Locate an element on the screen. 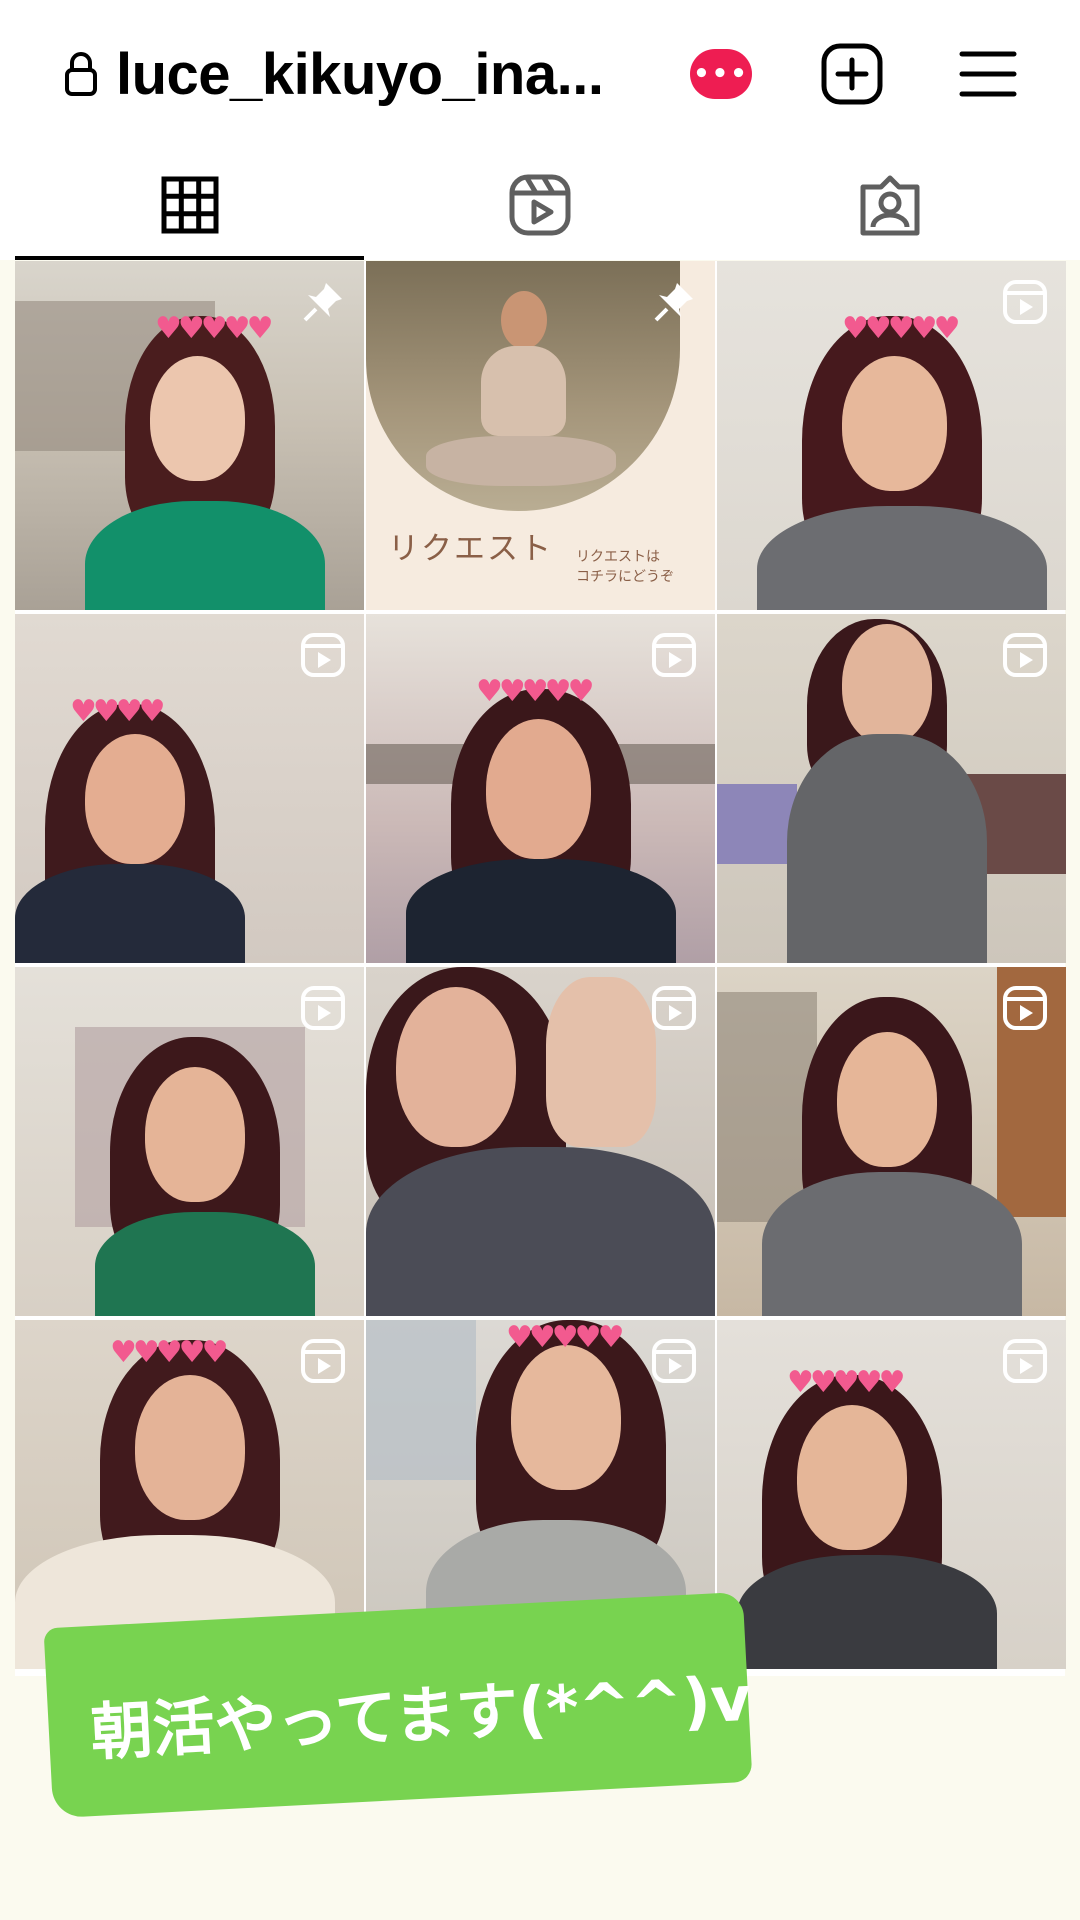 This screenshot has width=1080, height=1920. active-tab-indicator is located at coordinates (189, 258).